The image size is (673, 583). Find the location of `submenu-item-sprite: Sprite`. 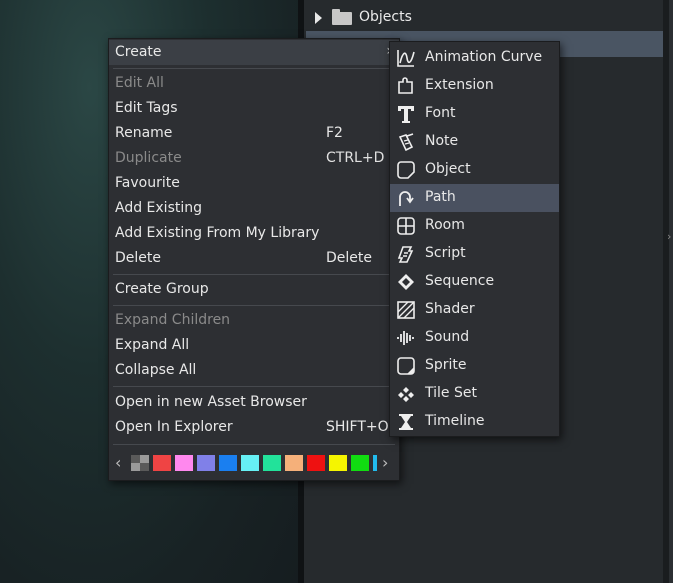

submenu-item-sprite: Sprite is located at coordinates (474, 366).